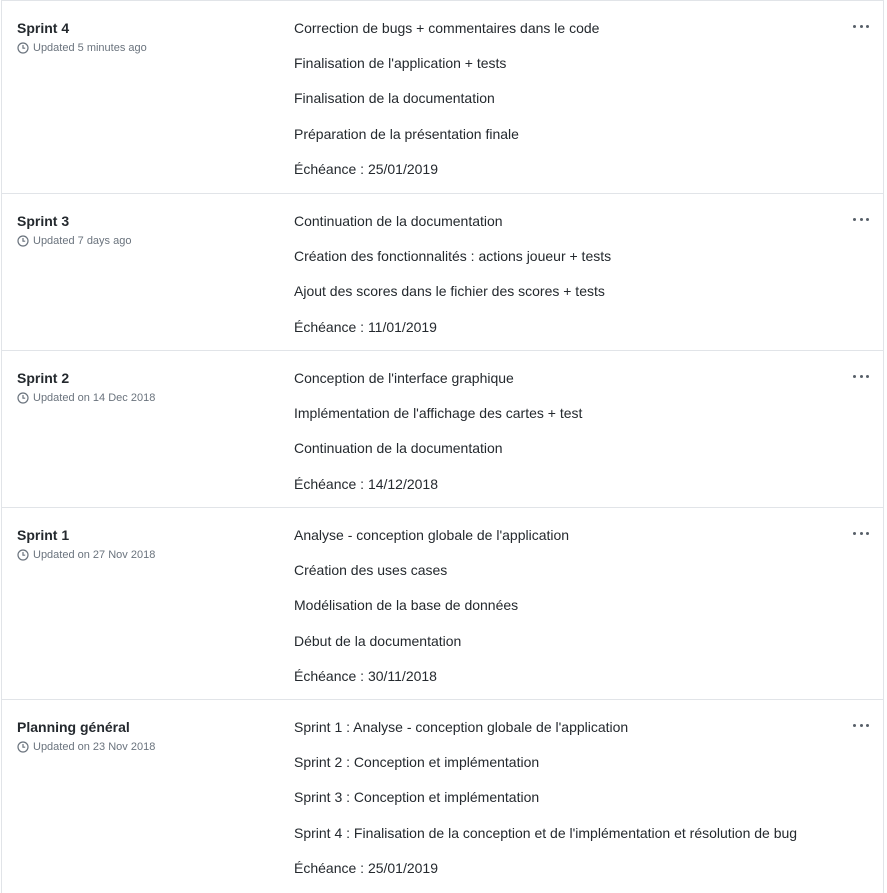  What do you see at coordinates (417, 797) in the screenshot?
I see `description-line: Sprint 3 : Conception et implémentation` at bounding box center [417, 797].